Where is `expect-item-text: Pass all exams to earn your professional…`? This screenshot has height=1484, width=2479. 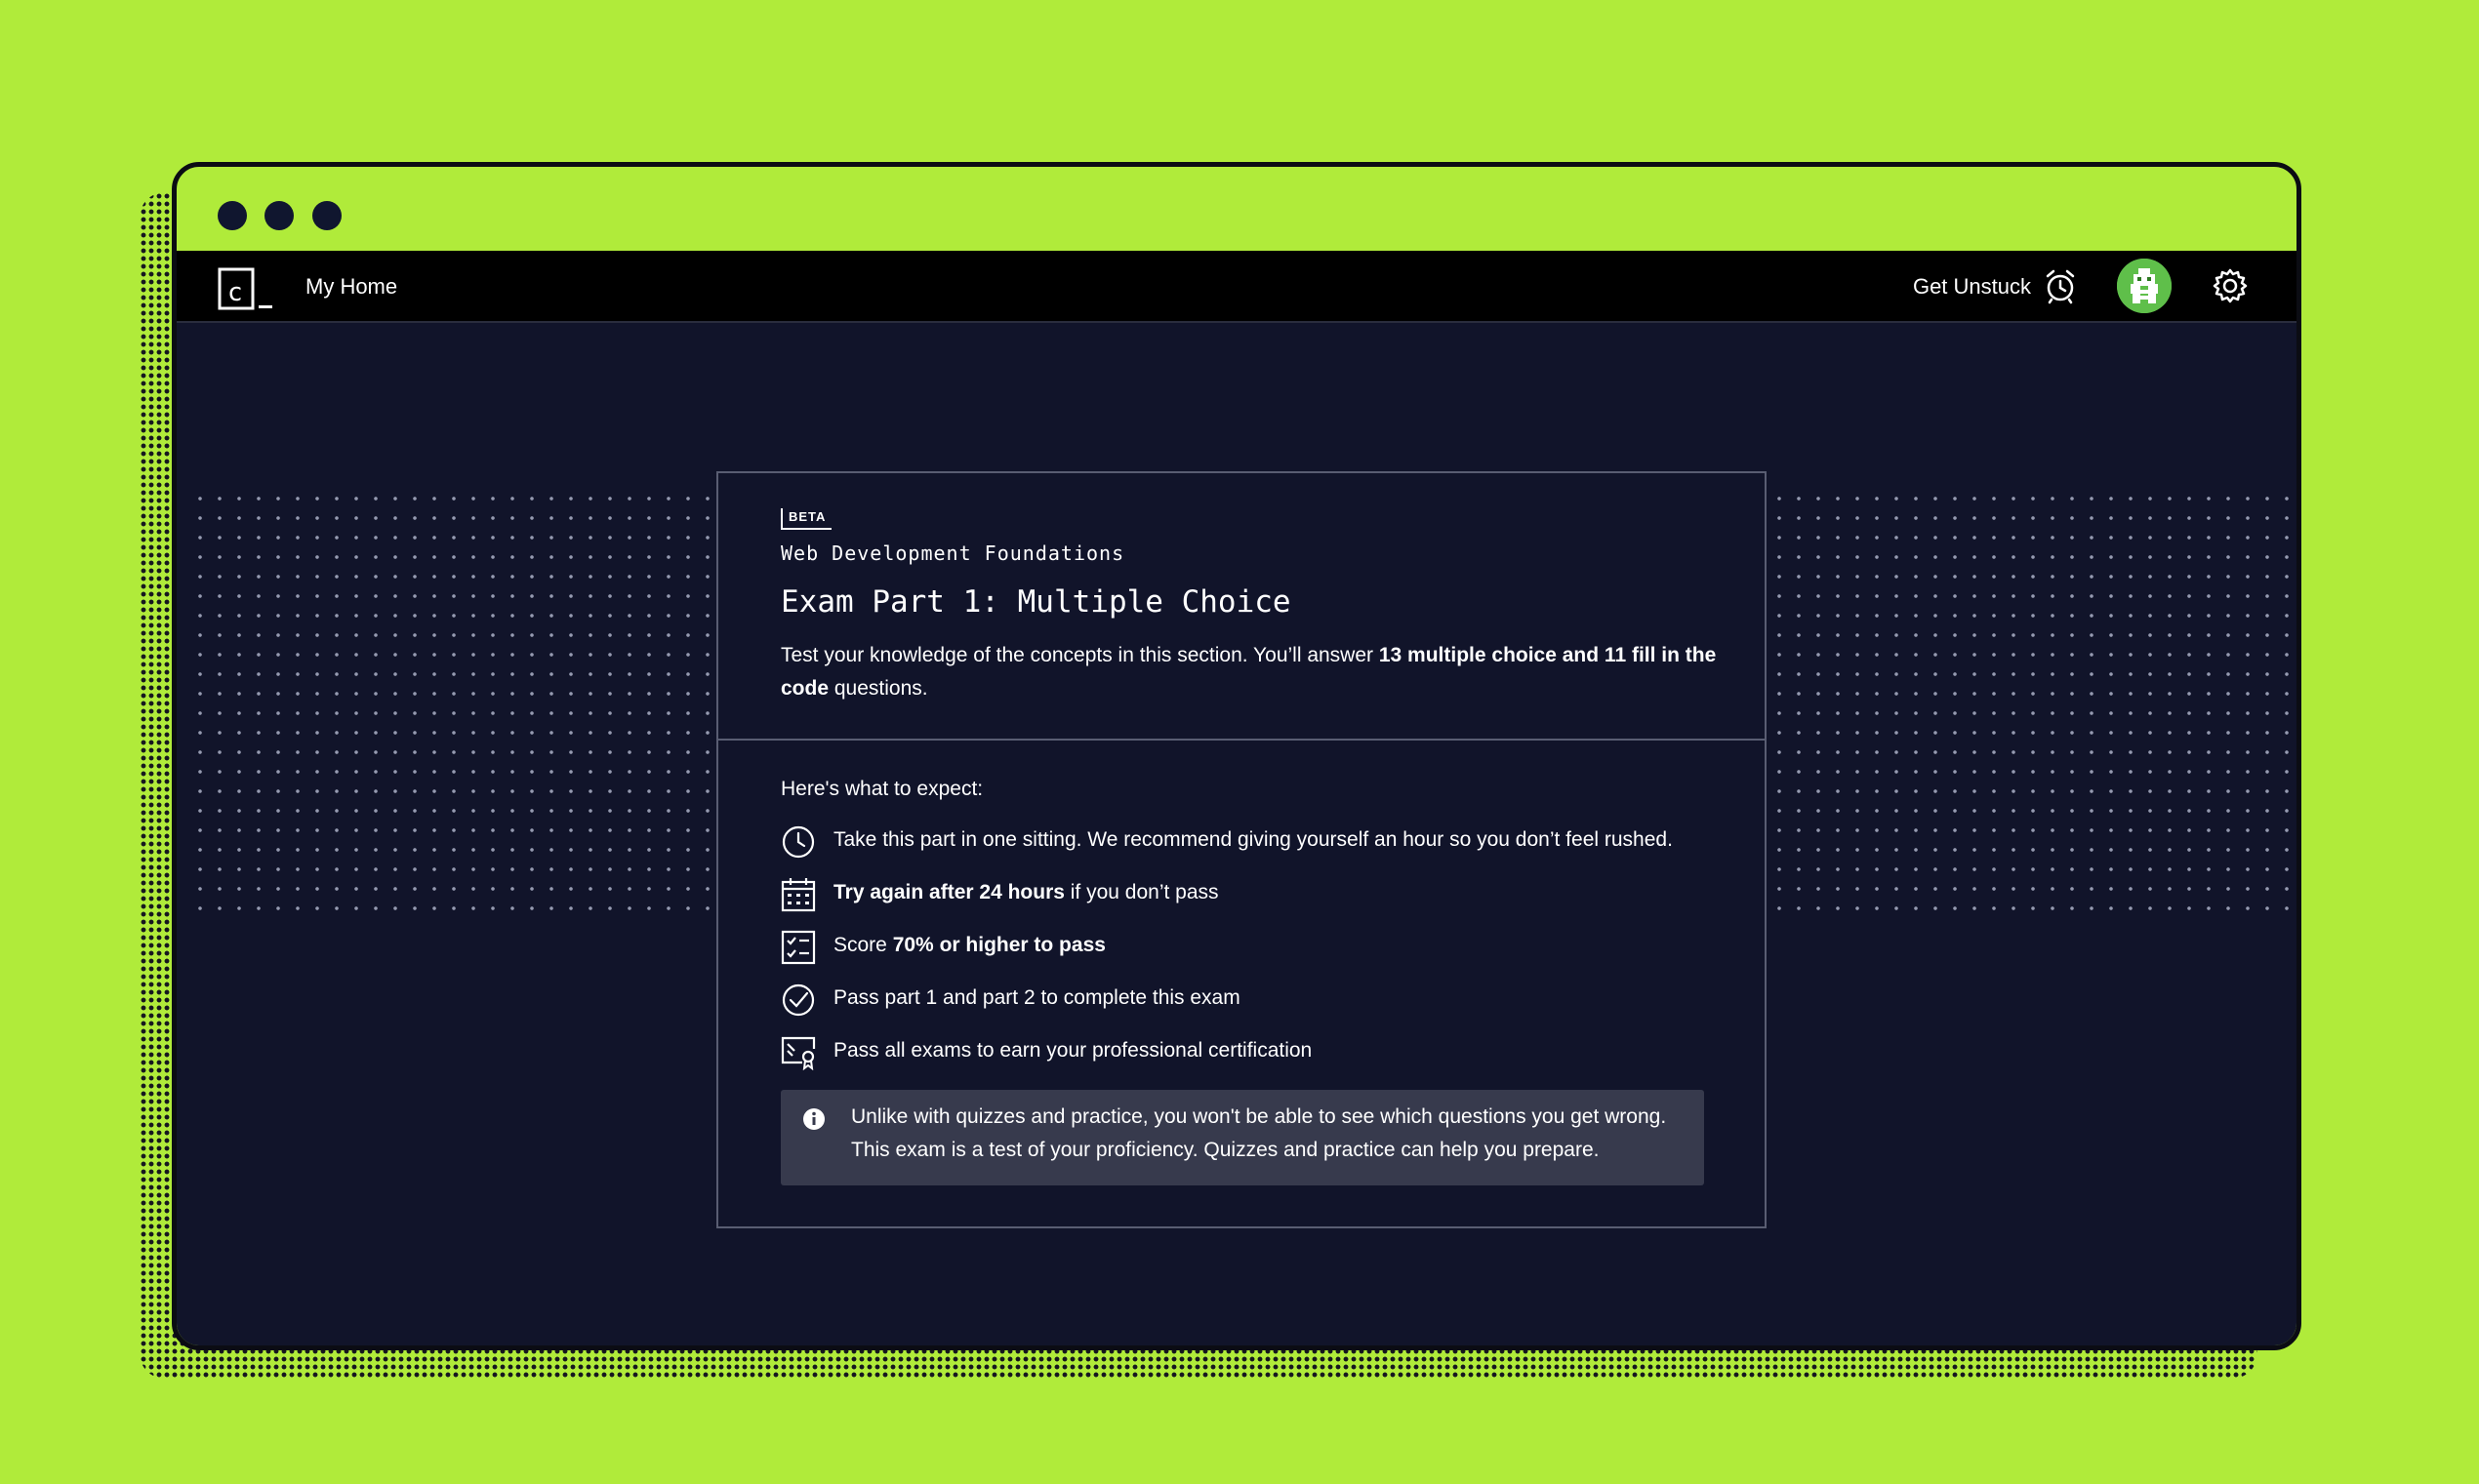 expect-item-text: Pass all exams to earn your professional… is located at coordinates (1073, 1050).